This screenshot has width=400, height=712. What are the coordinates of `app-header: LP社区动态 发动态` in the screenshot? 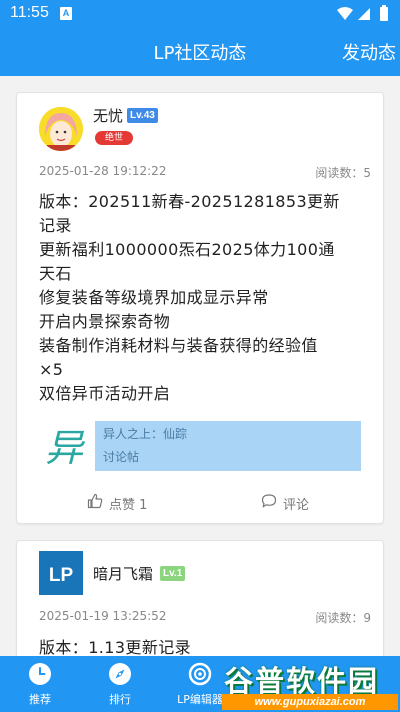 It's located at (200, 52).